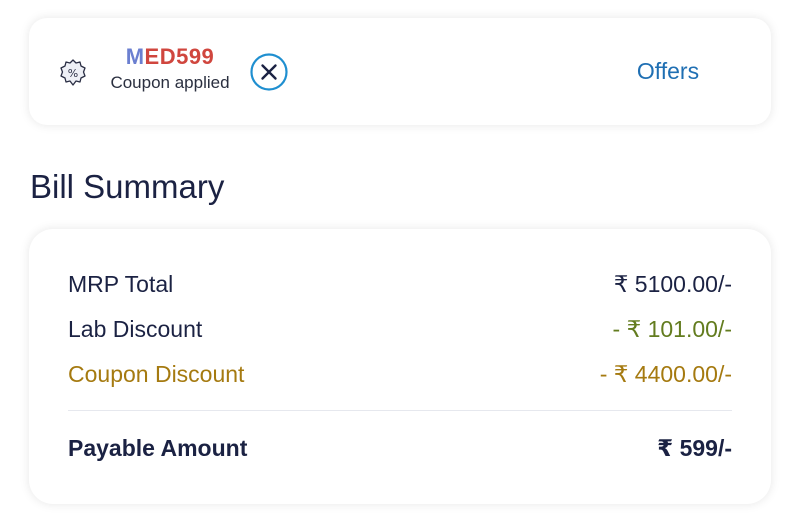 Image resolution: width=800 pixels, height=514 pixels. I want to click on payable-amount-row: Payable Amount ₹ 599/-, so click(400, 448).